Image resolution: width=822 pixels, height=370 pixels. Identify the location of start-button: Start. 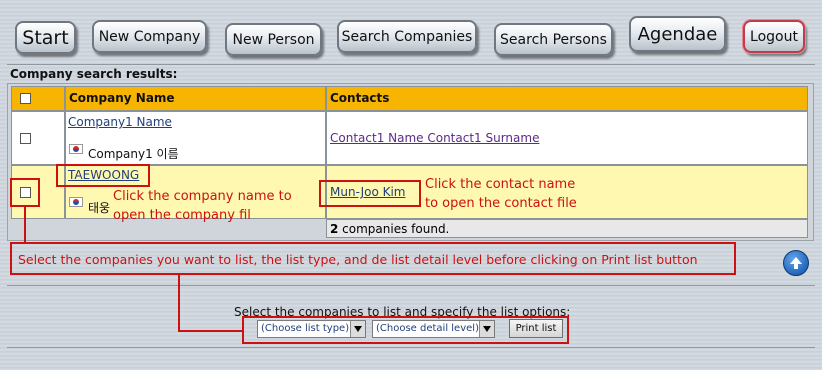
(45, 37).